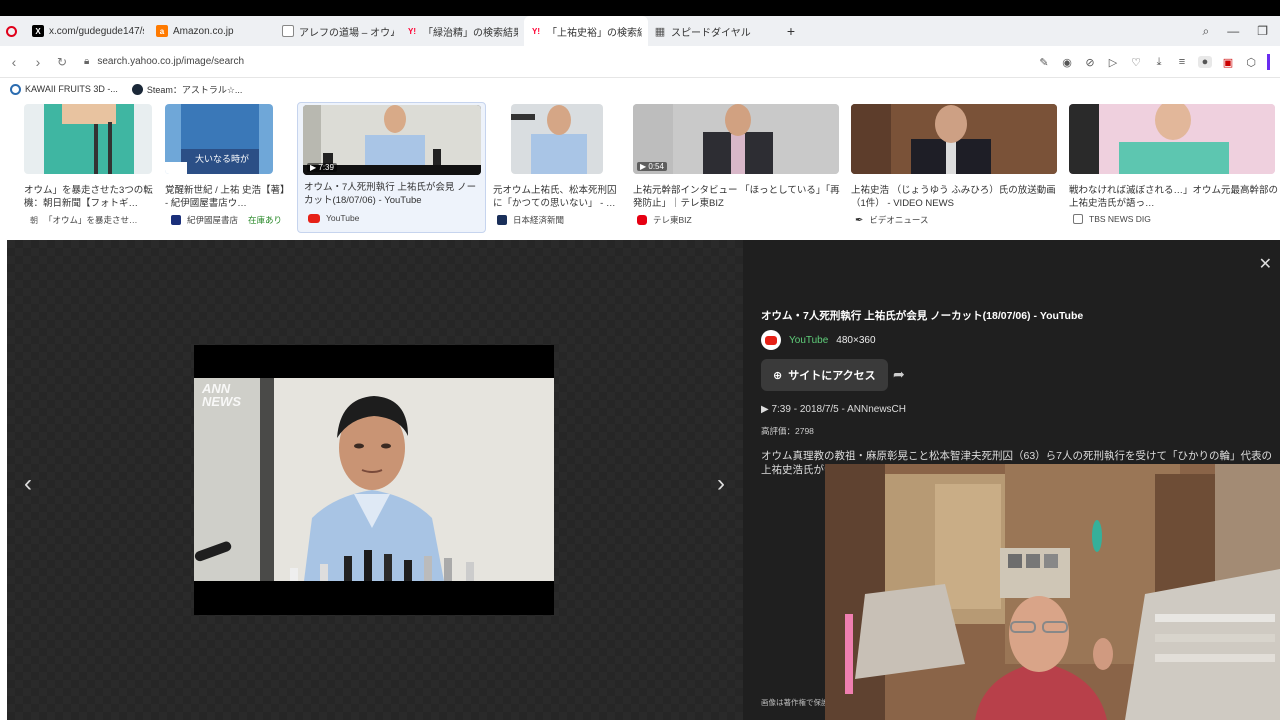 Image resolution: width=1280 pixels, height=720 pixels. What do you see at coordinates (1159, 62) in the screenshot?
I see `download-icon: ⤓` at bounding box center [1159, 62].